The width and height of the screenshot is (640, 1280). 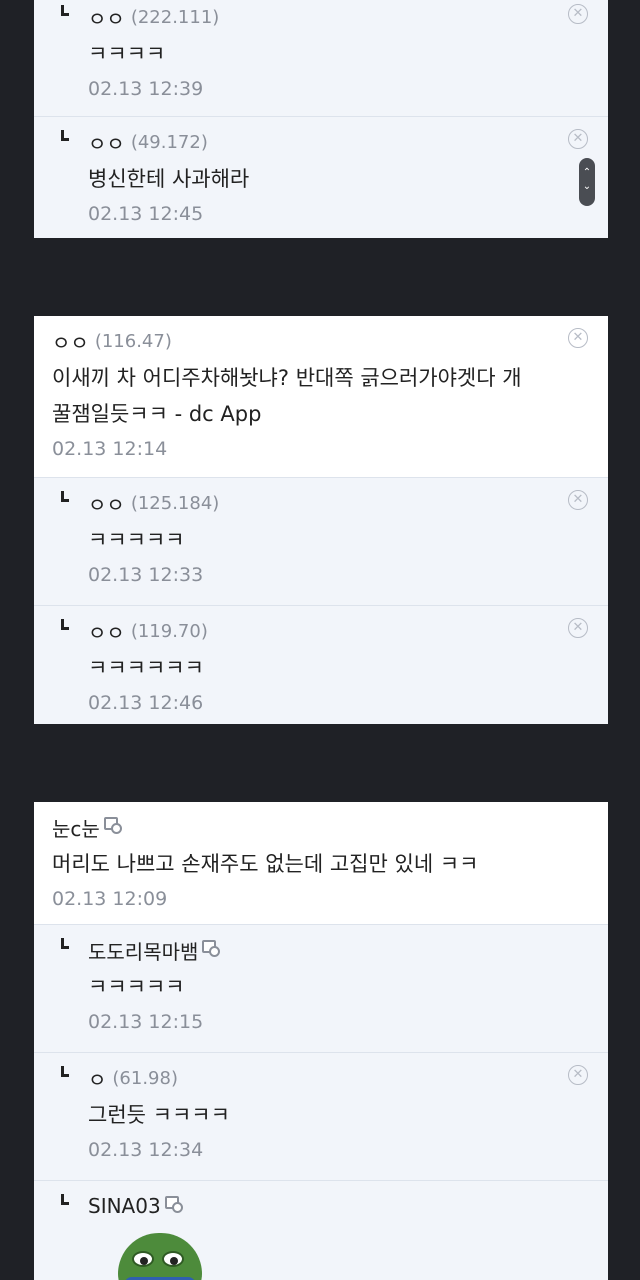 What do you see at coordinates (321, 1230) in the screenshot?
I see `reply-item: SINA03` at bounding box center [321, 1230].